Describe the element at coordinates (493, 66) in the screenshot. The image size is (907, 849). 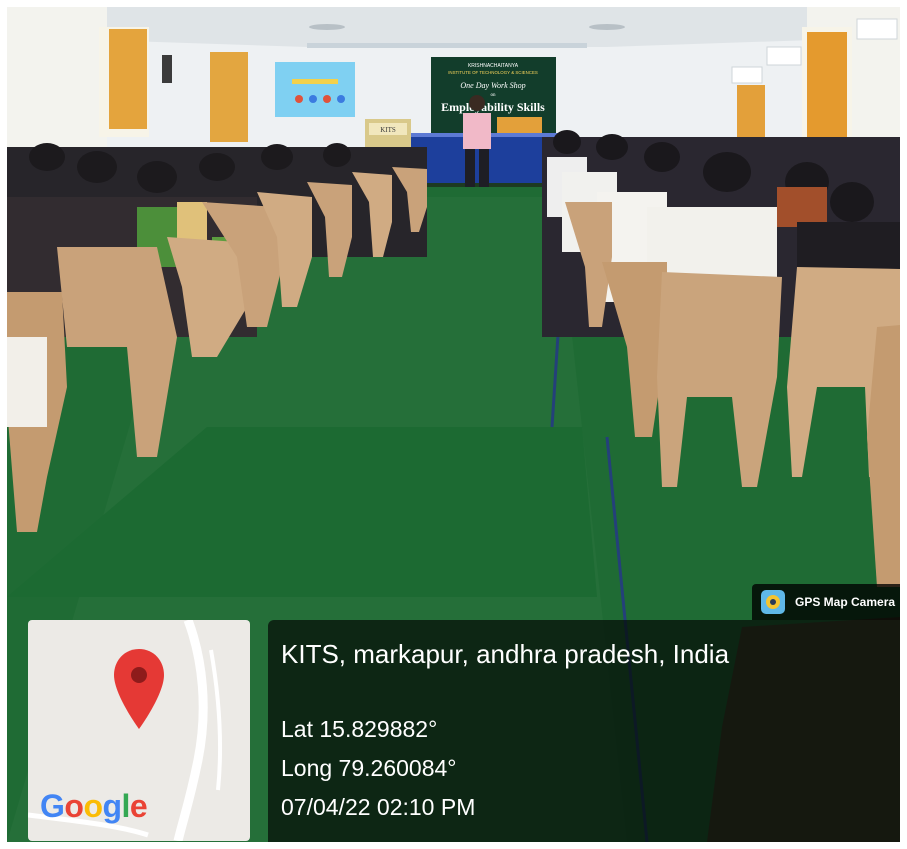
I see `banner-line1: KRISHNACHAITANYA` at that location.